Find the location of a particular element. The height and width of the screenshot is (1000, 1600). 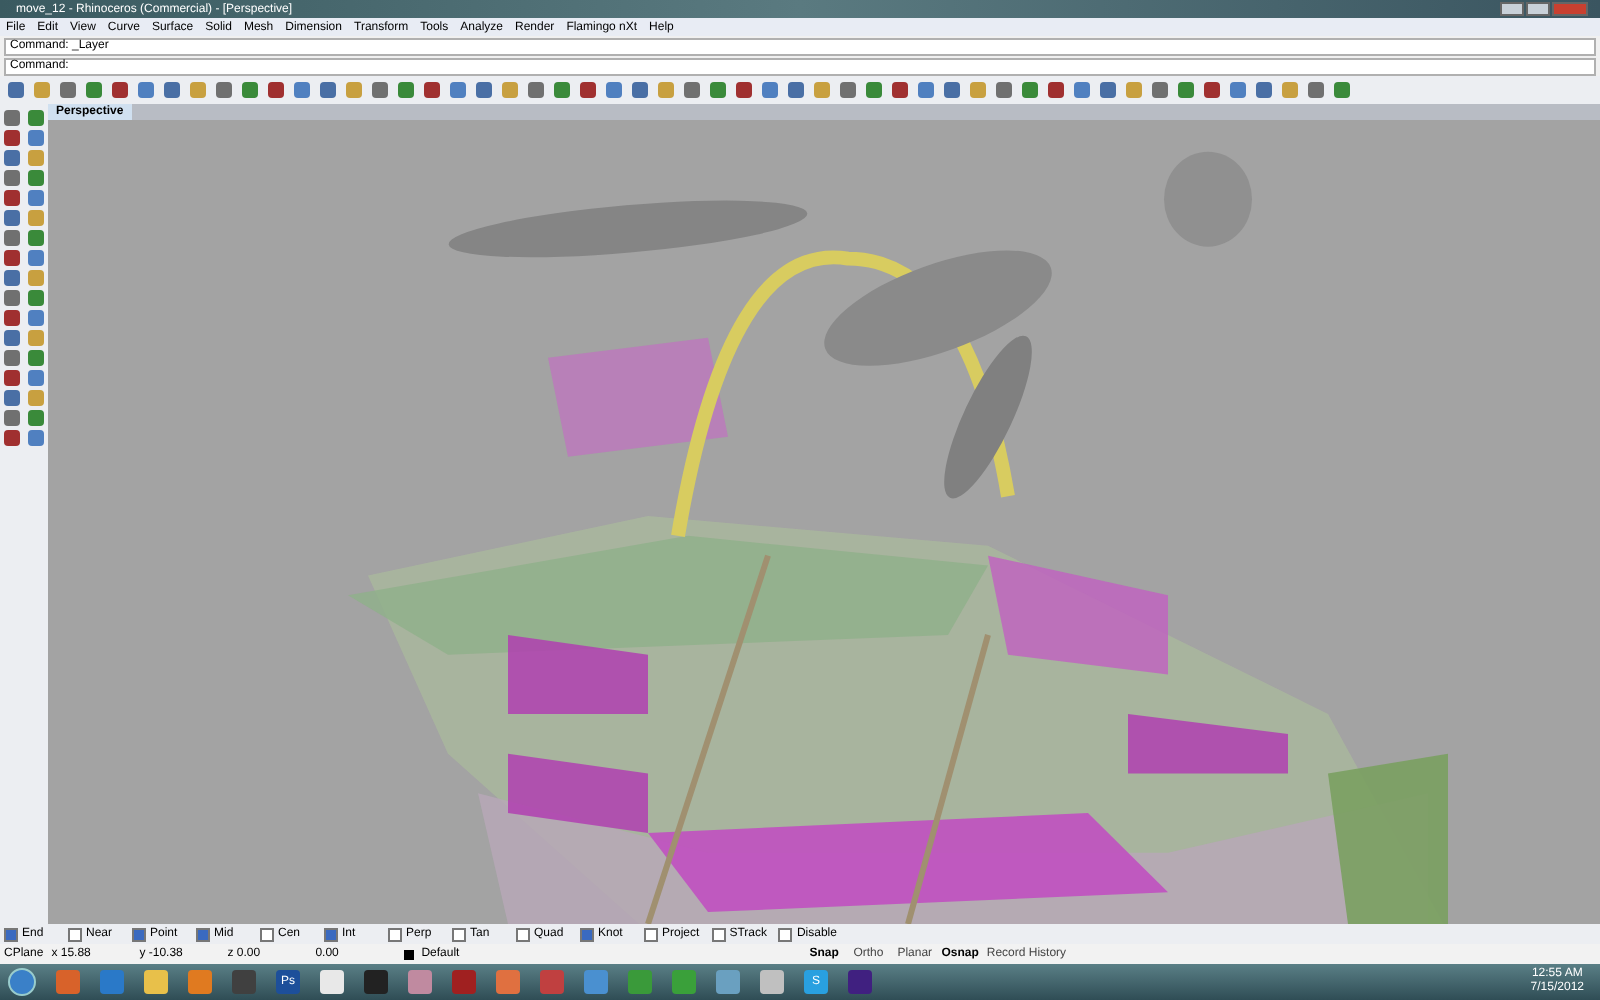

layer-color-swatch is located at coordinates (408, 954).